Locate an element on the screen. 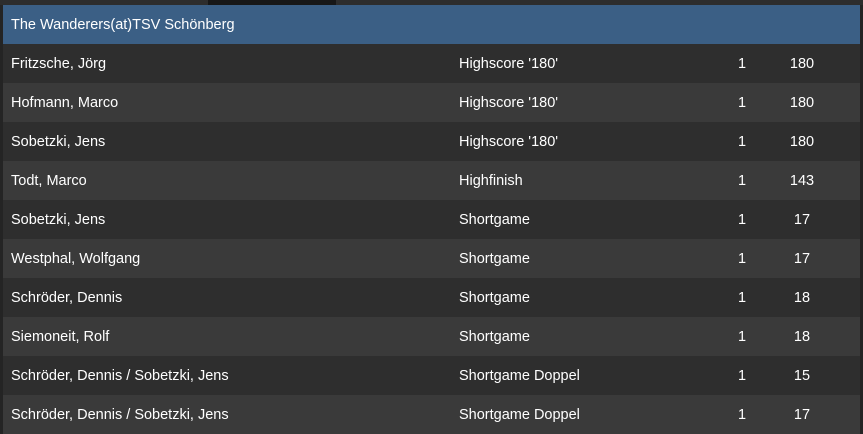  player-name: Schröder, Dennis is located at coordinates (67, 297).